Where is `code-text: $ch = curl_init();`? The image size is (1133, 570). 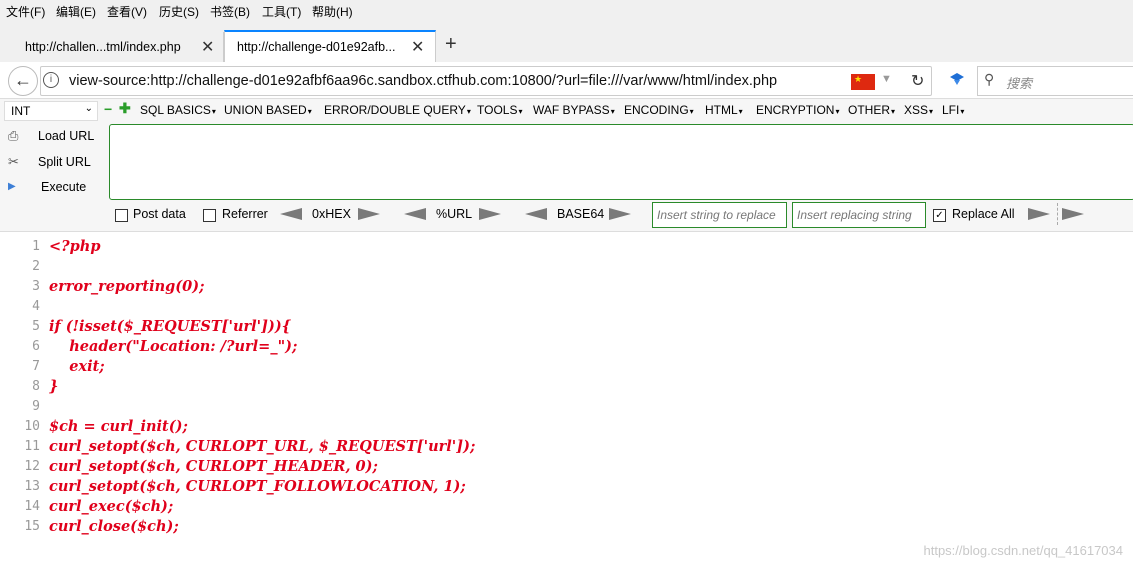 code-text: $ch = curl_init(); is located at coordinates (118, 426).